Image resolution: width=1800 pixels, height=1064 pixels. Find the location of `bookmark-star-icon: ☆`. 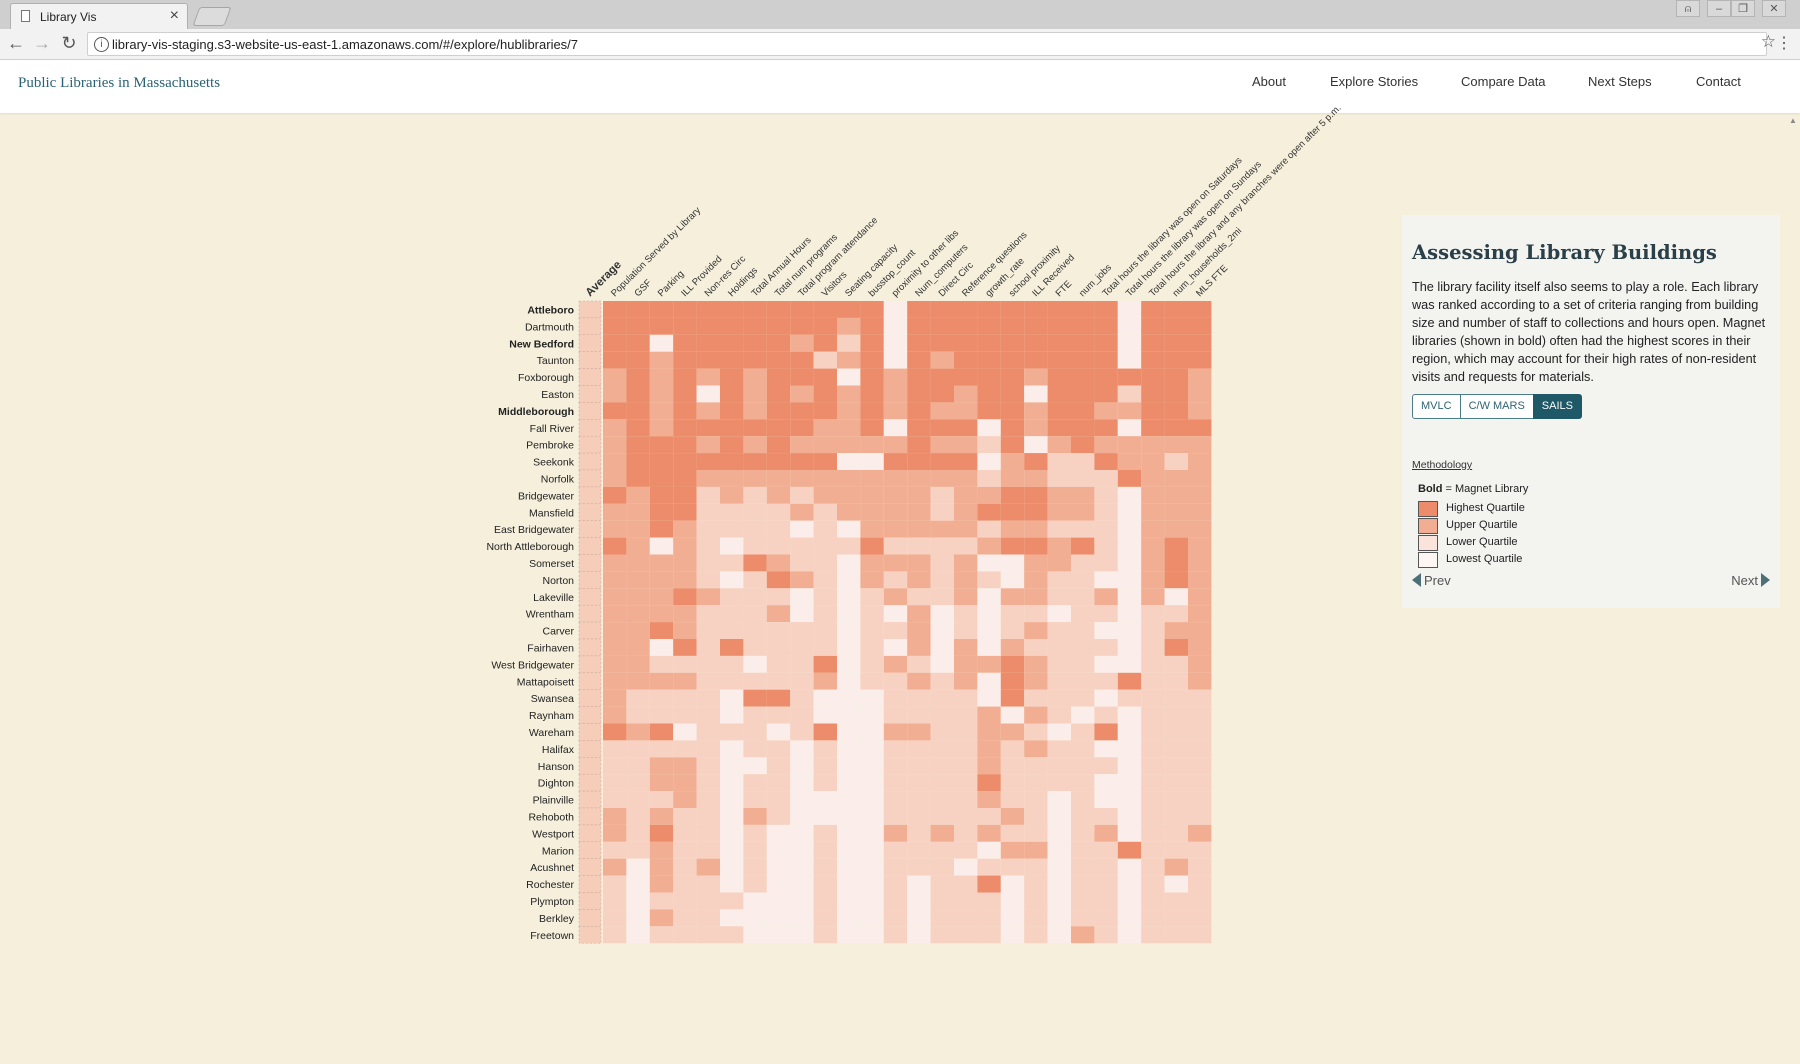

bookmark-star-icon: ☆ is located at coordinates (1768, 42).